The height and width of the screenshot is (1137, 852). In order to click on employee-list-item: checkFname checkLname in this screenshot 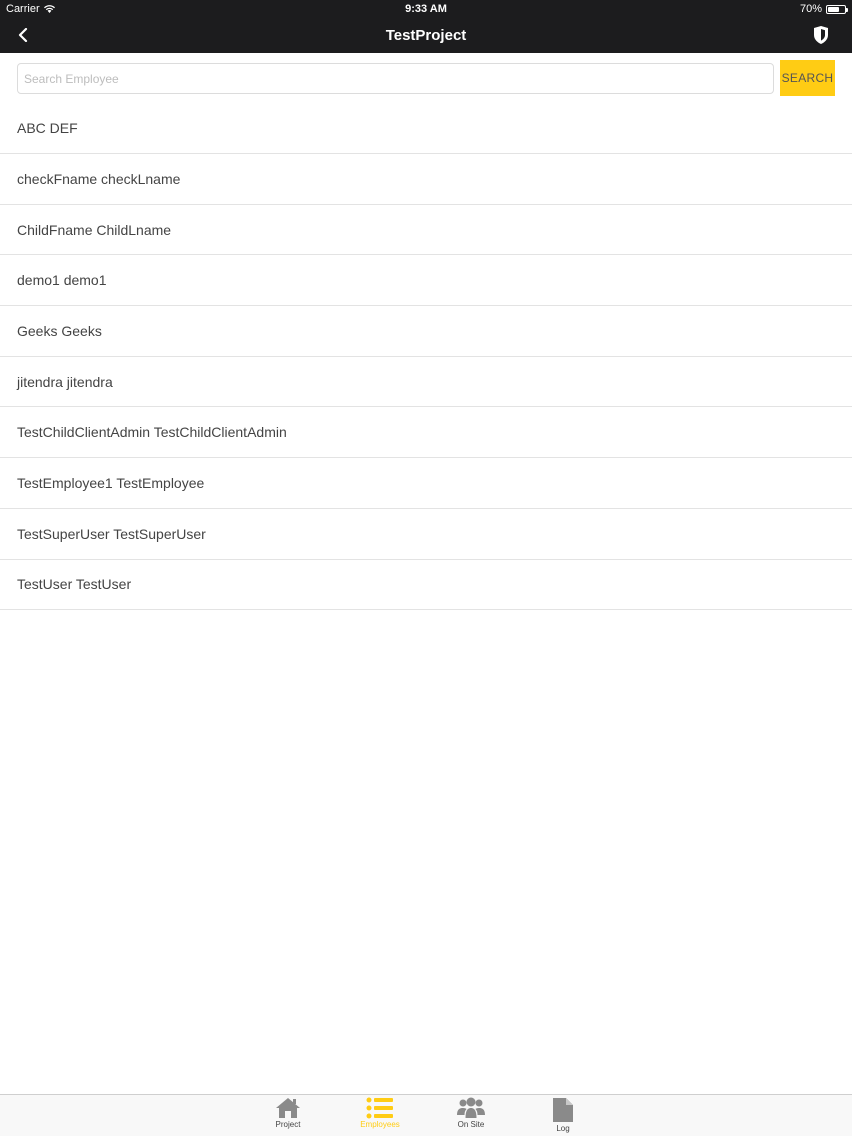, I will do `click(426, 179)`.